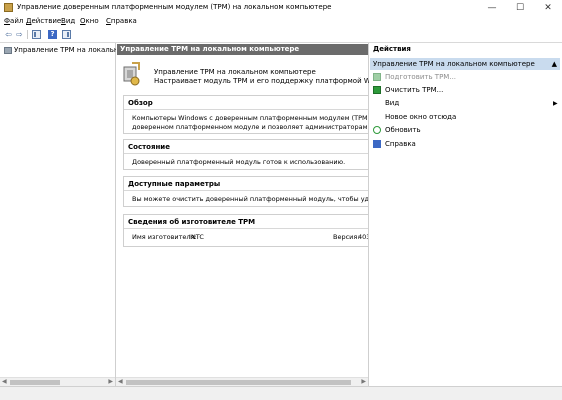  I want to click on back-arrow-icon: ⇦, so click(8, 34).